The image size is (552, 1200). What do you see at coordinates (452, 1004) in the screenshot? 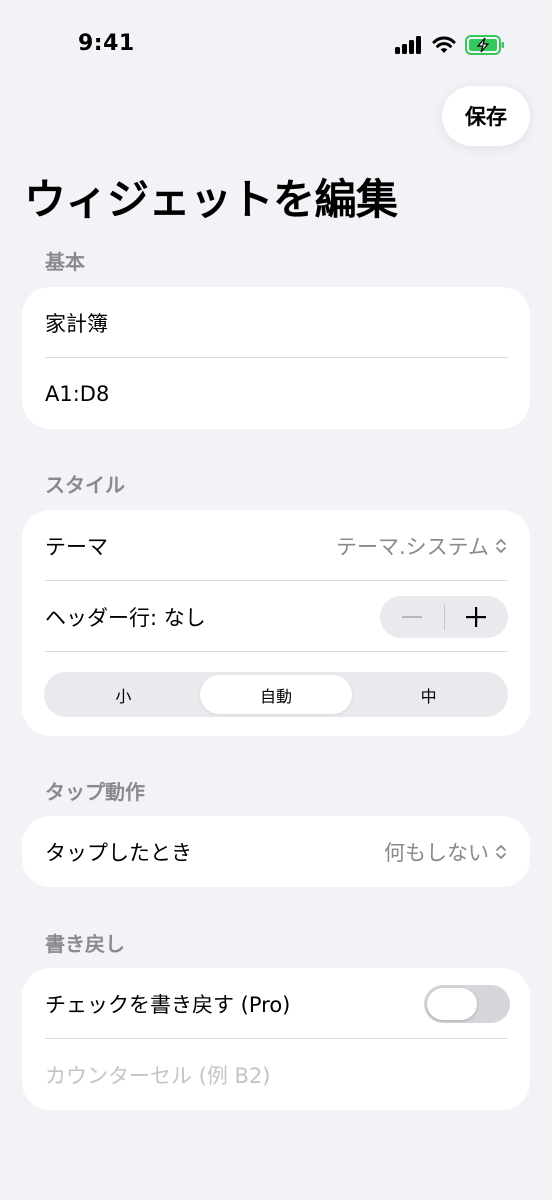
I see `toggle-knob` at bounding box center [452, 1004].